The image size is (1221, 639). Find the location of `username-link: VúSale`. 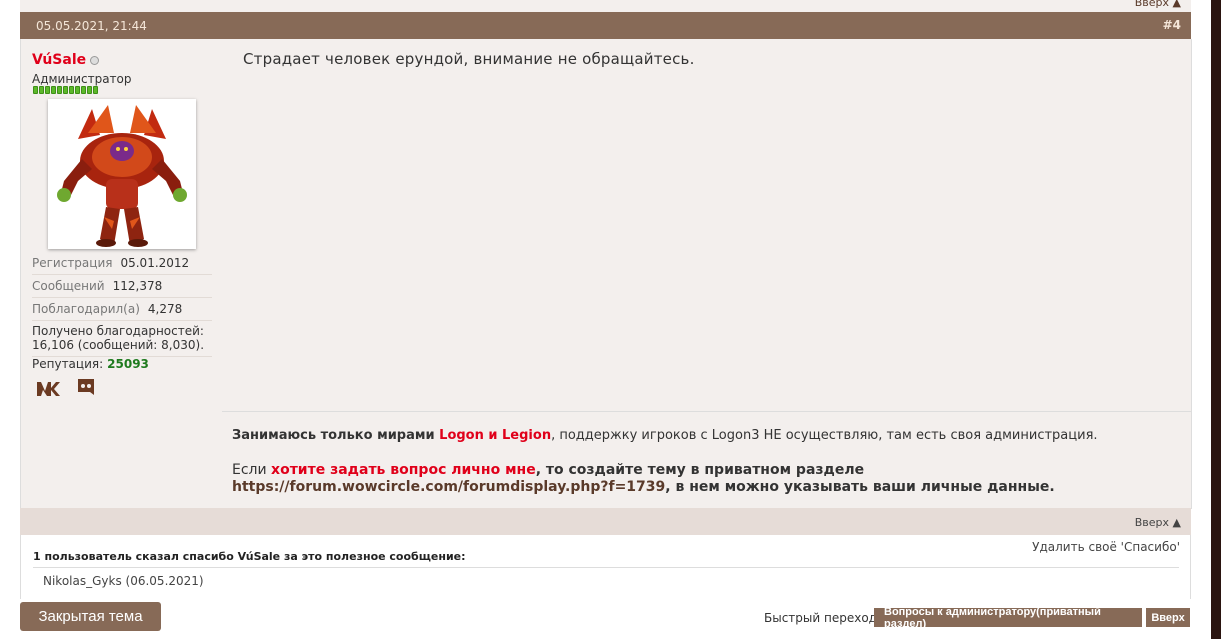

username-link: VúSale is located at coordinates (66, 60).